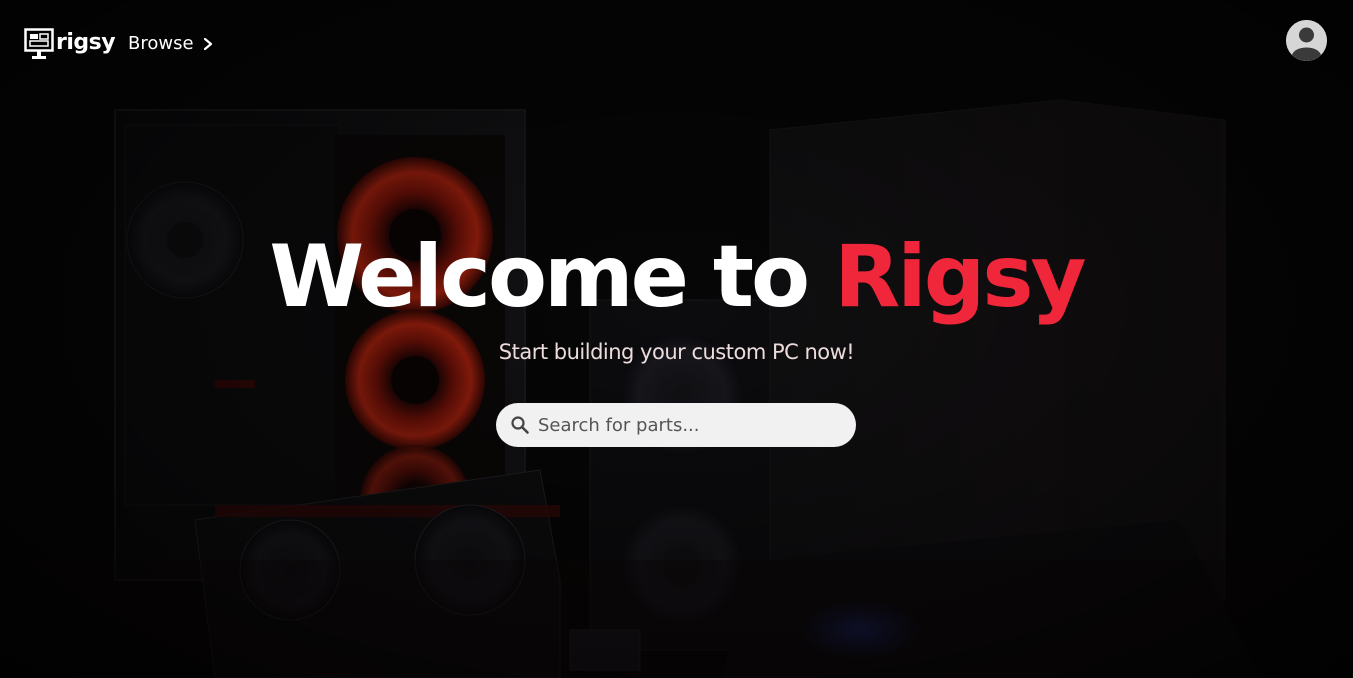 The height and width of the screenshot is (678, 1353). I want to click on search-bar, so click(676, 425).